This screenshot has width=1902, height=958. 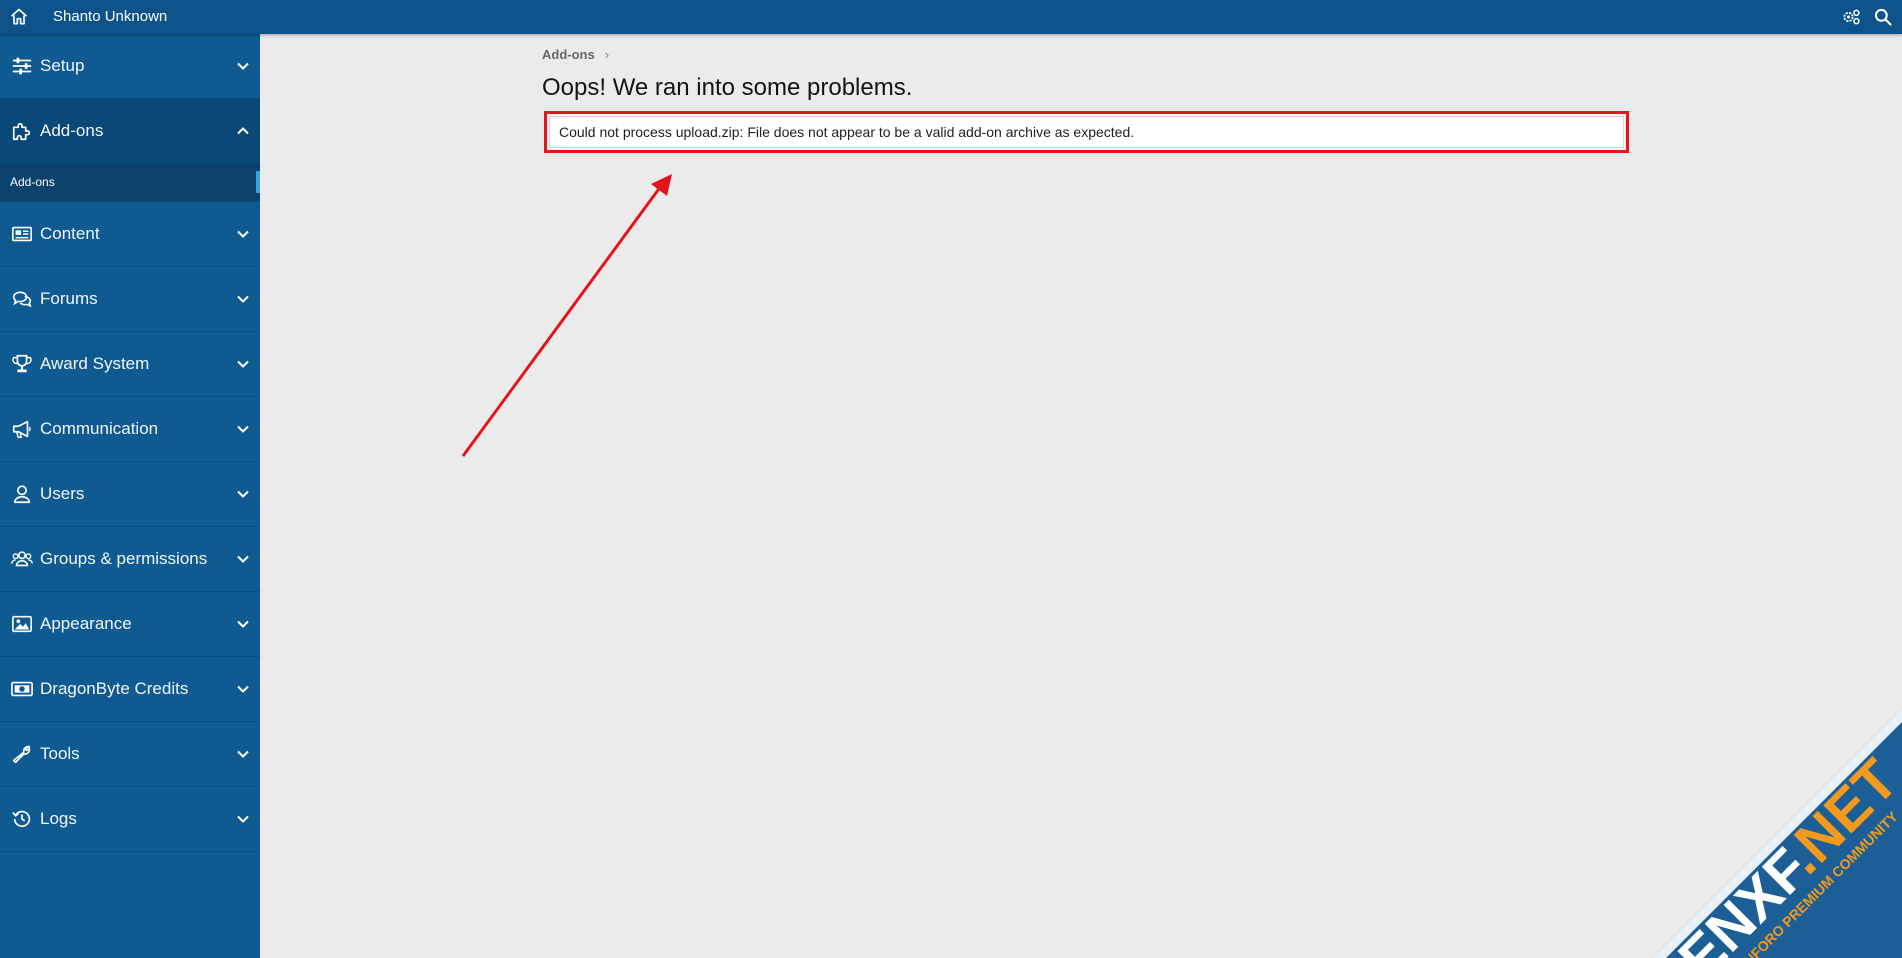 I want to click on sidebar-item-addons: Add-ons, so click(x=130, y=131).